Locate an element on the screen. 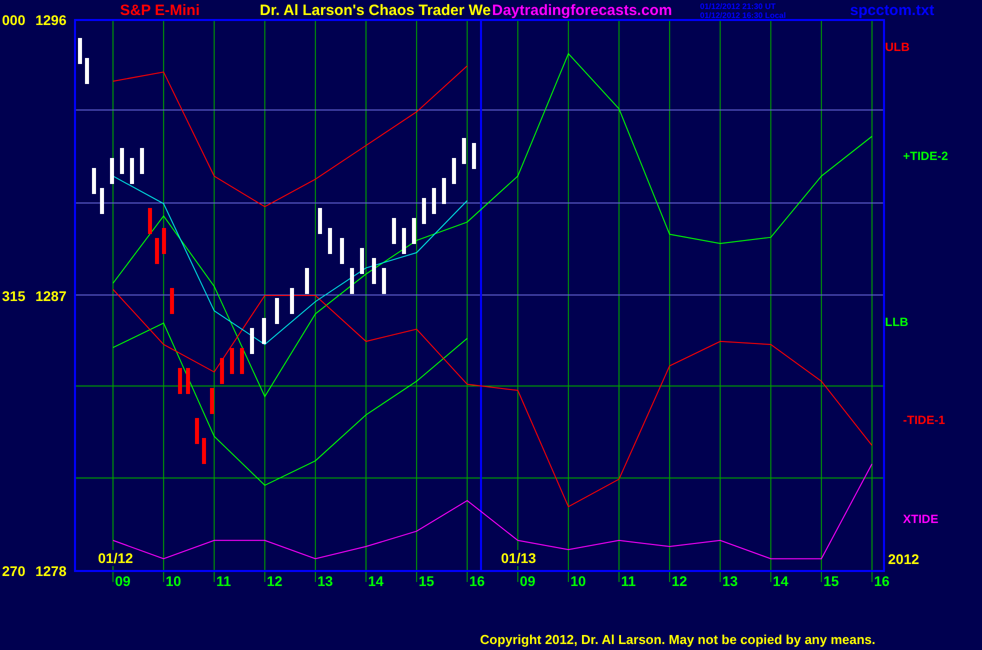 The image size is (982, 650). series-label: ULB is located at coordinates (897, 47).